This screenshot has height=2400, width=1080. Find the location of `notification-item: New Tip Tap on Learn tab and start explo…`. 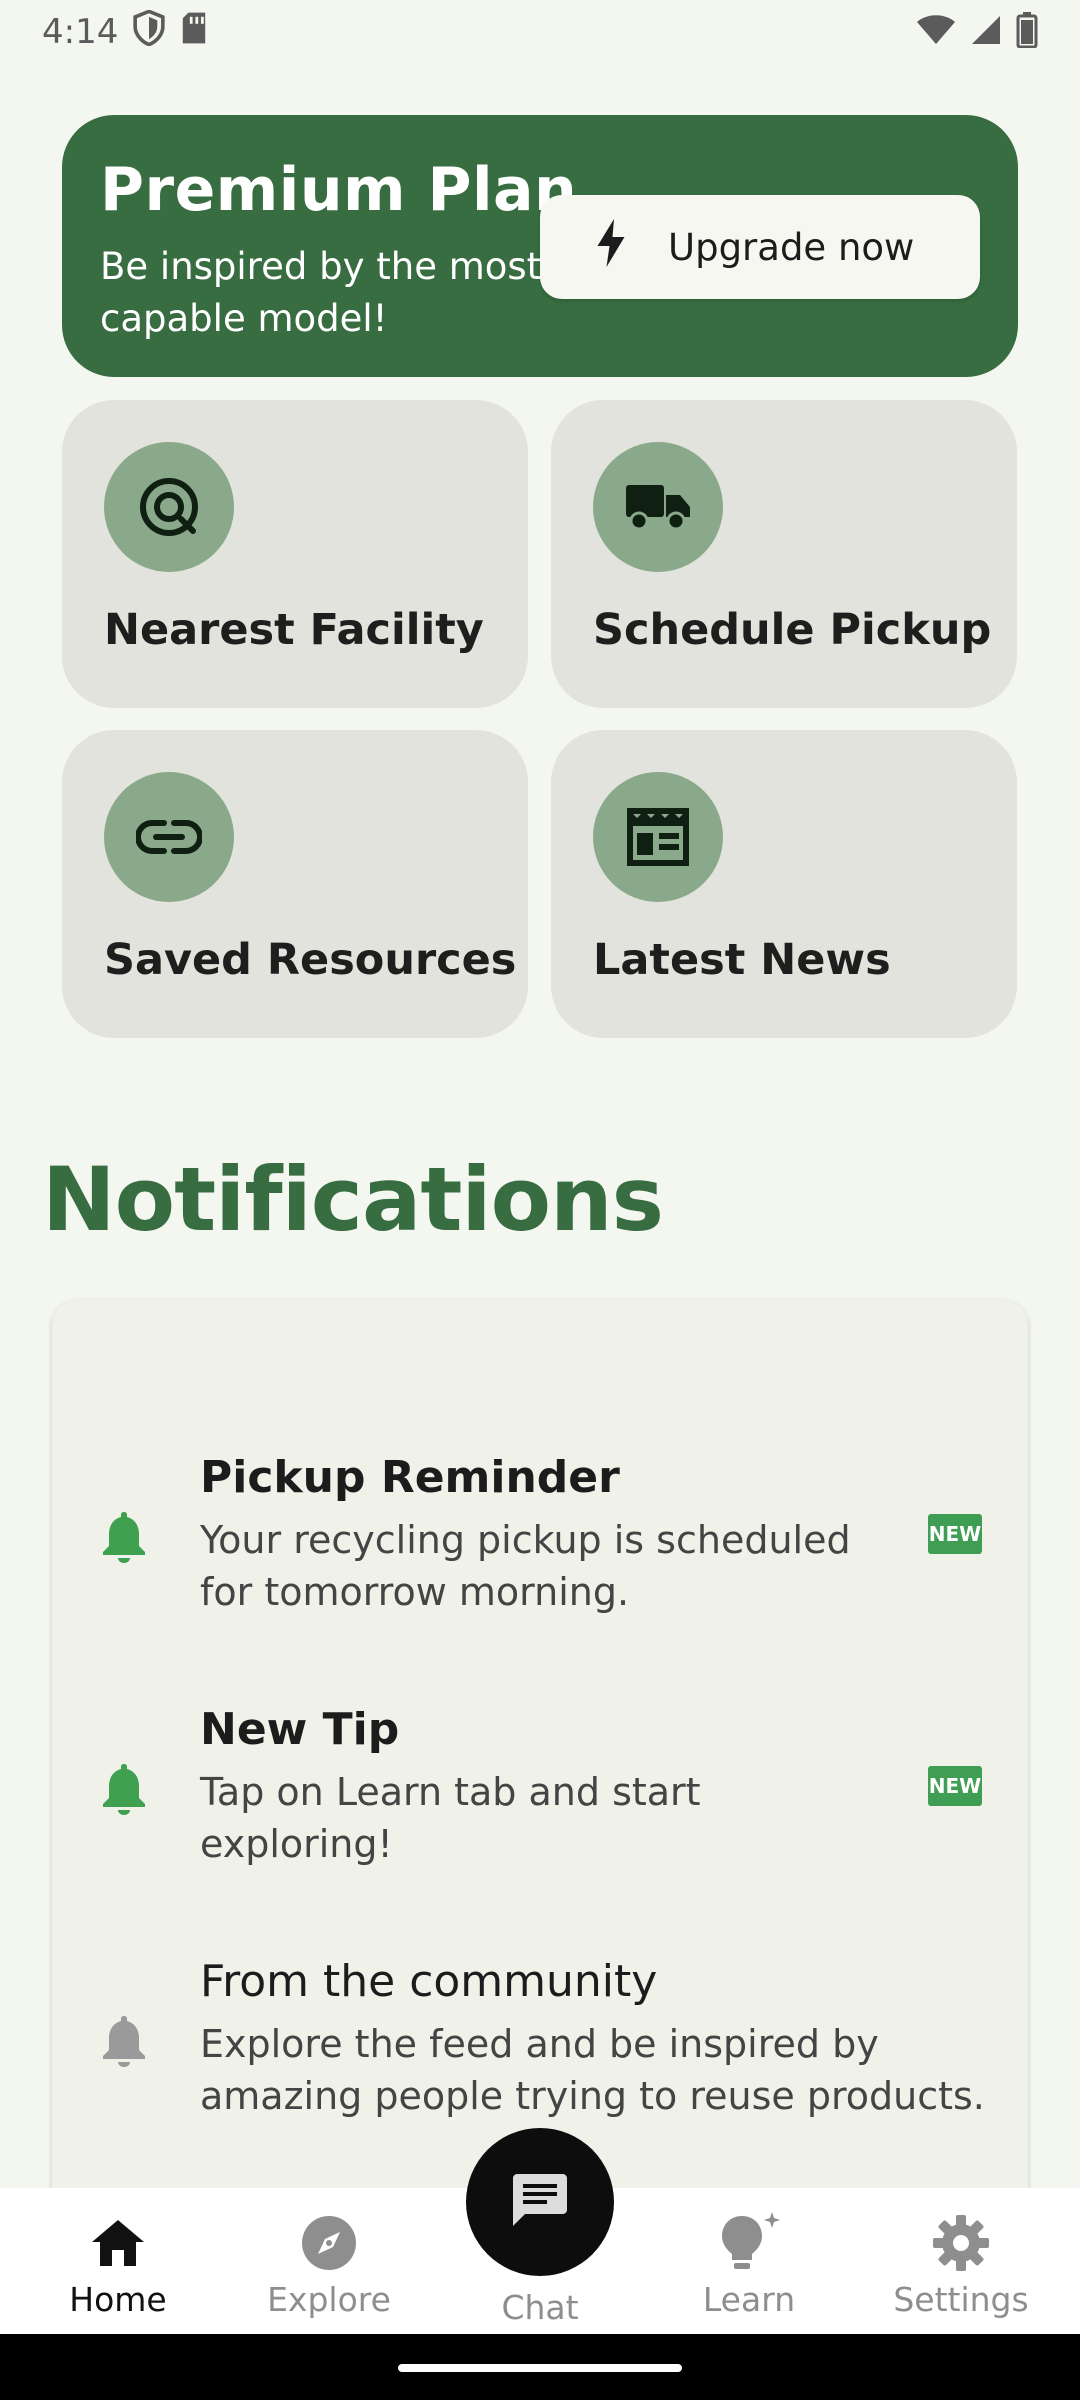

notification-item: New Tip Tap on Learn tab and start explo… is located at coordinates (540, 1804).